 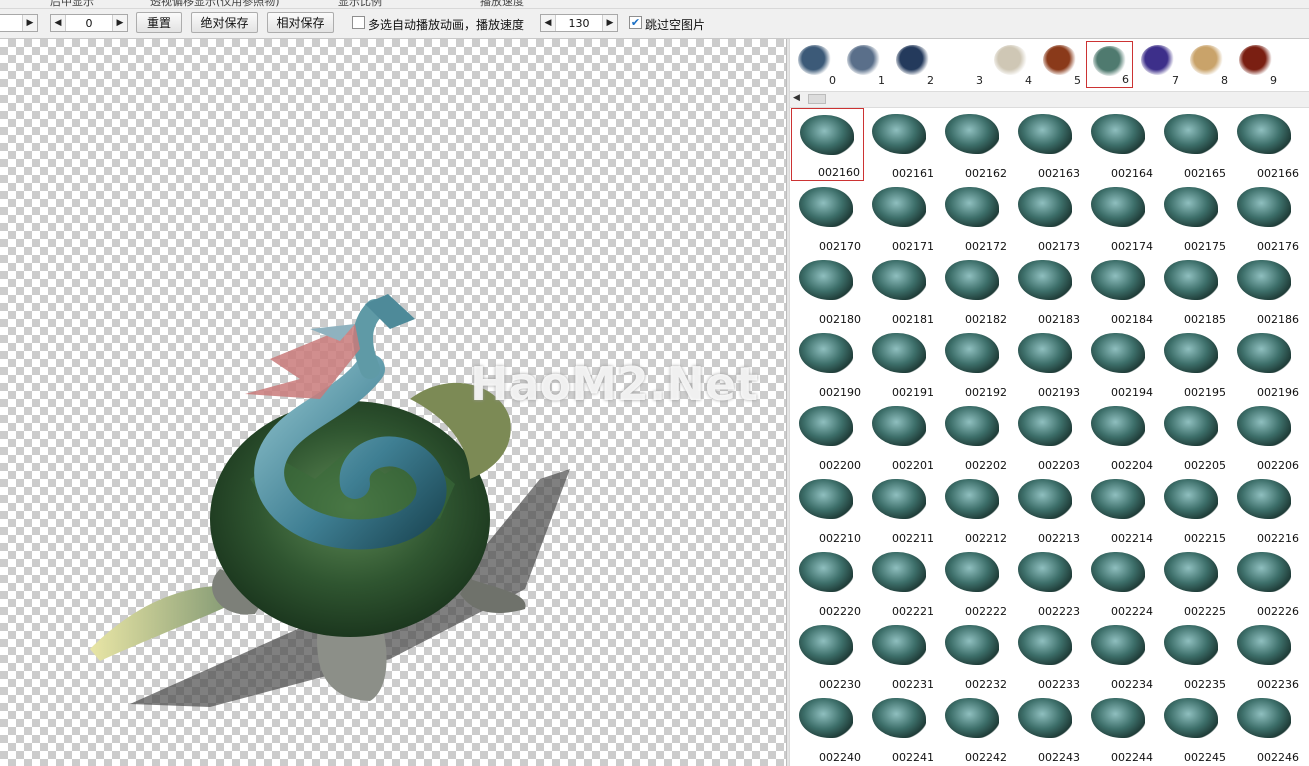 I want to click on frame-cell: 002242, so click(x=973, y=728).